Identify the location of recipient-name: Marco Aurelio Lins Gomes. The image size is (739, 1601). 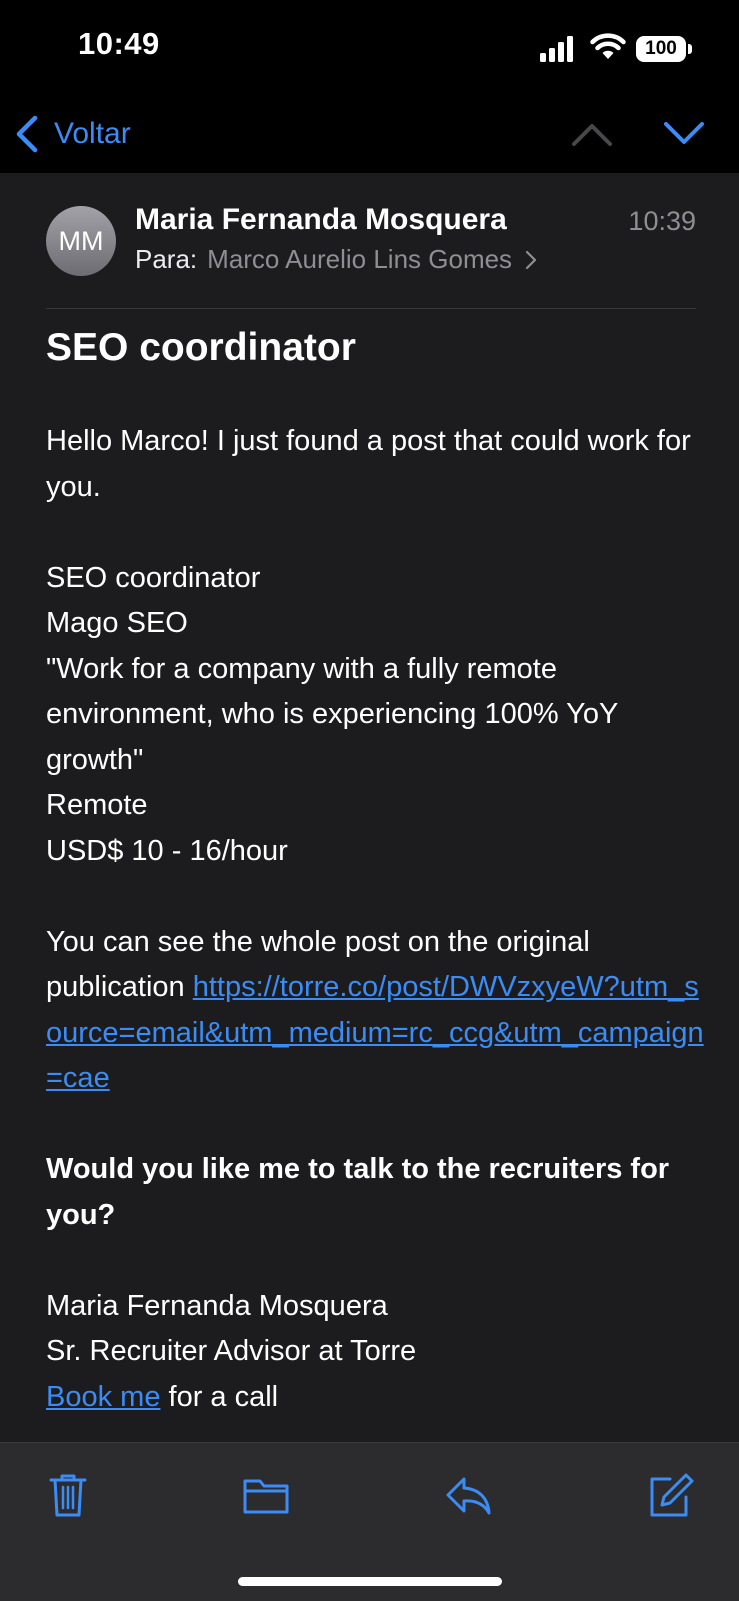
(359, 259).